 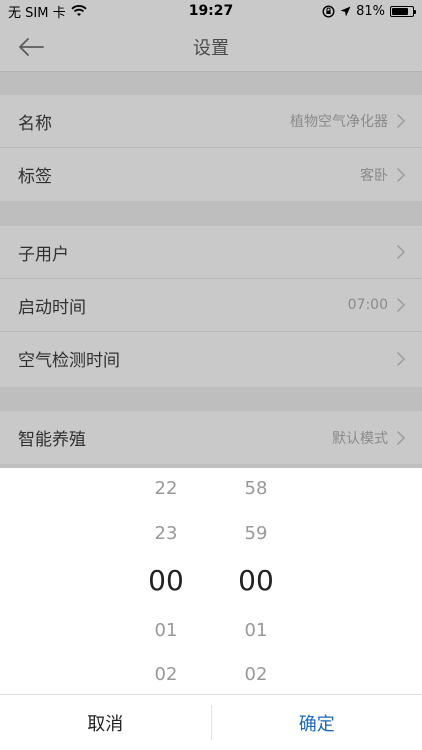 I want to click on arrow-left-icon, so click(x=31, y=47).